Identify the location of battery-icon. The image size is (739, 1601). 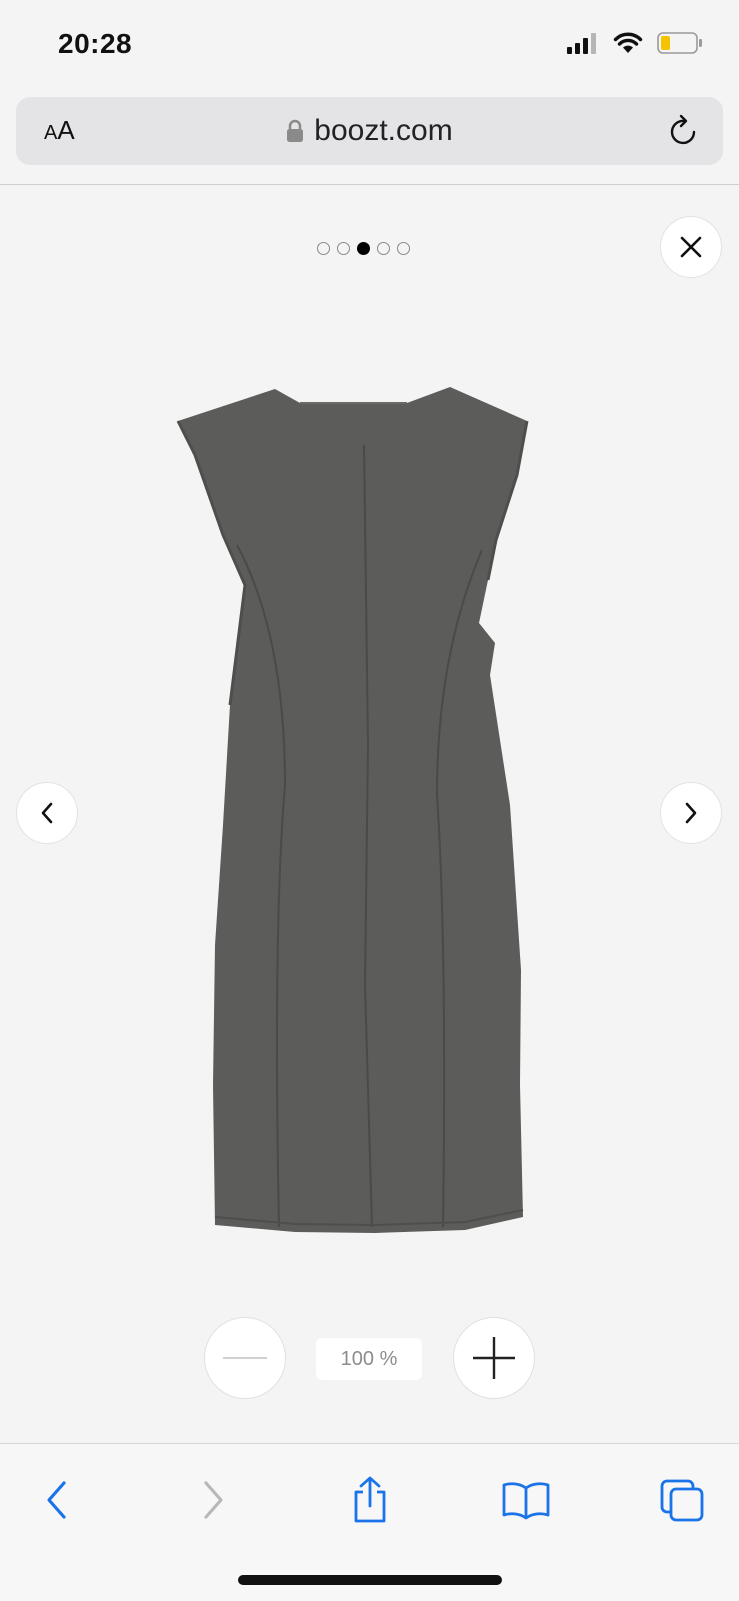
(679, 43).